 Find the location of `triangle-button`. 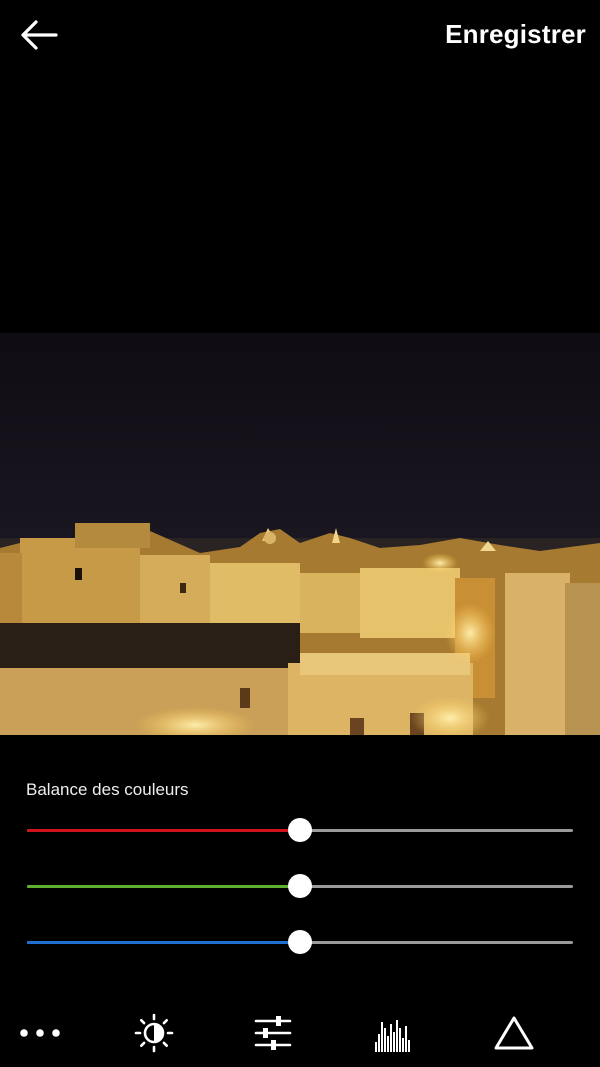

triangle-button is located at coordinates (514, 1033).